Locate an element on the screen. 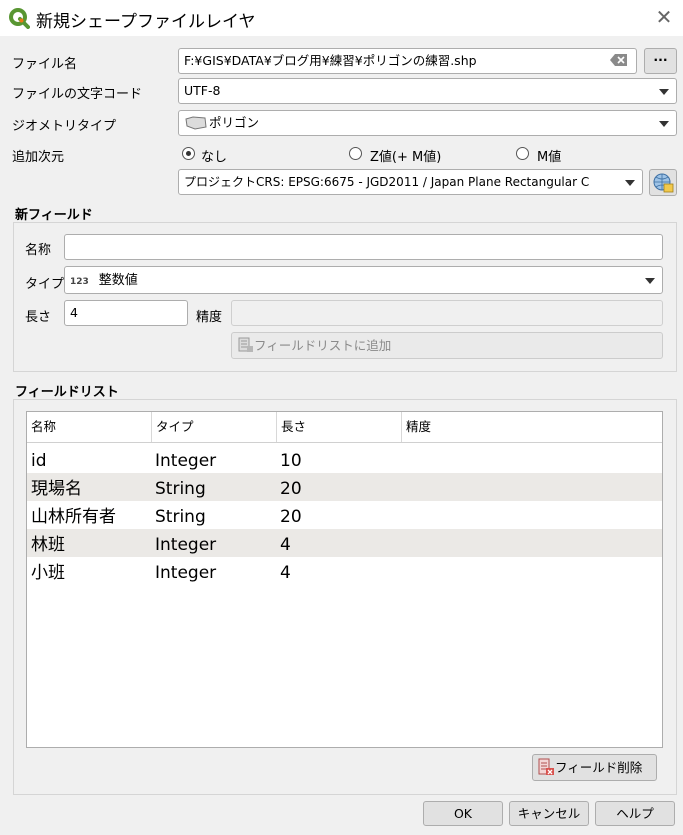  cell-name: 林班 is located at coordinates (48, 545).